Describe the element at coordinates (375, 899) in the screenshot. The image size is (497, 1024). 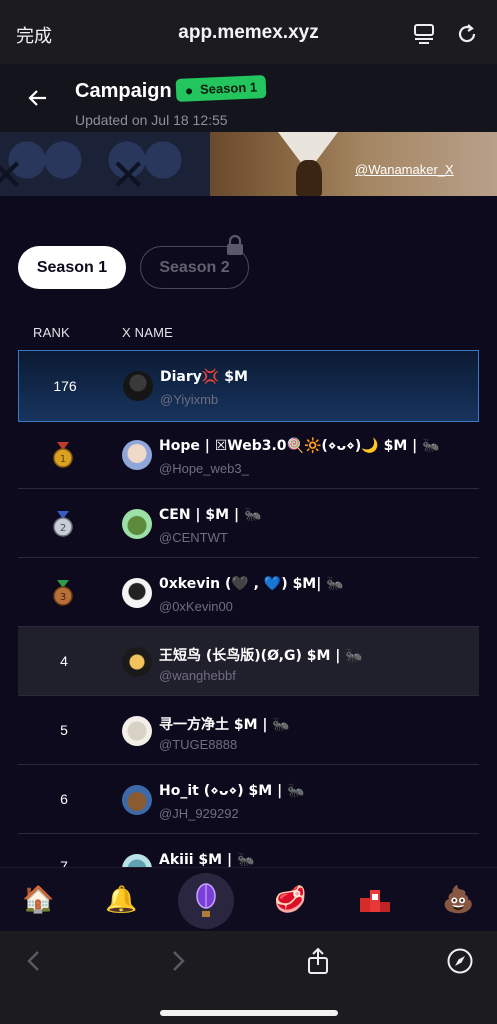
I see `podium-icon` at that location.